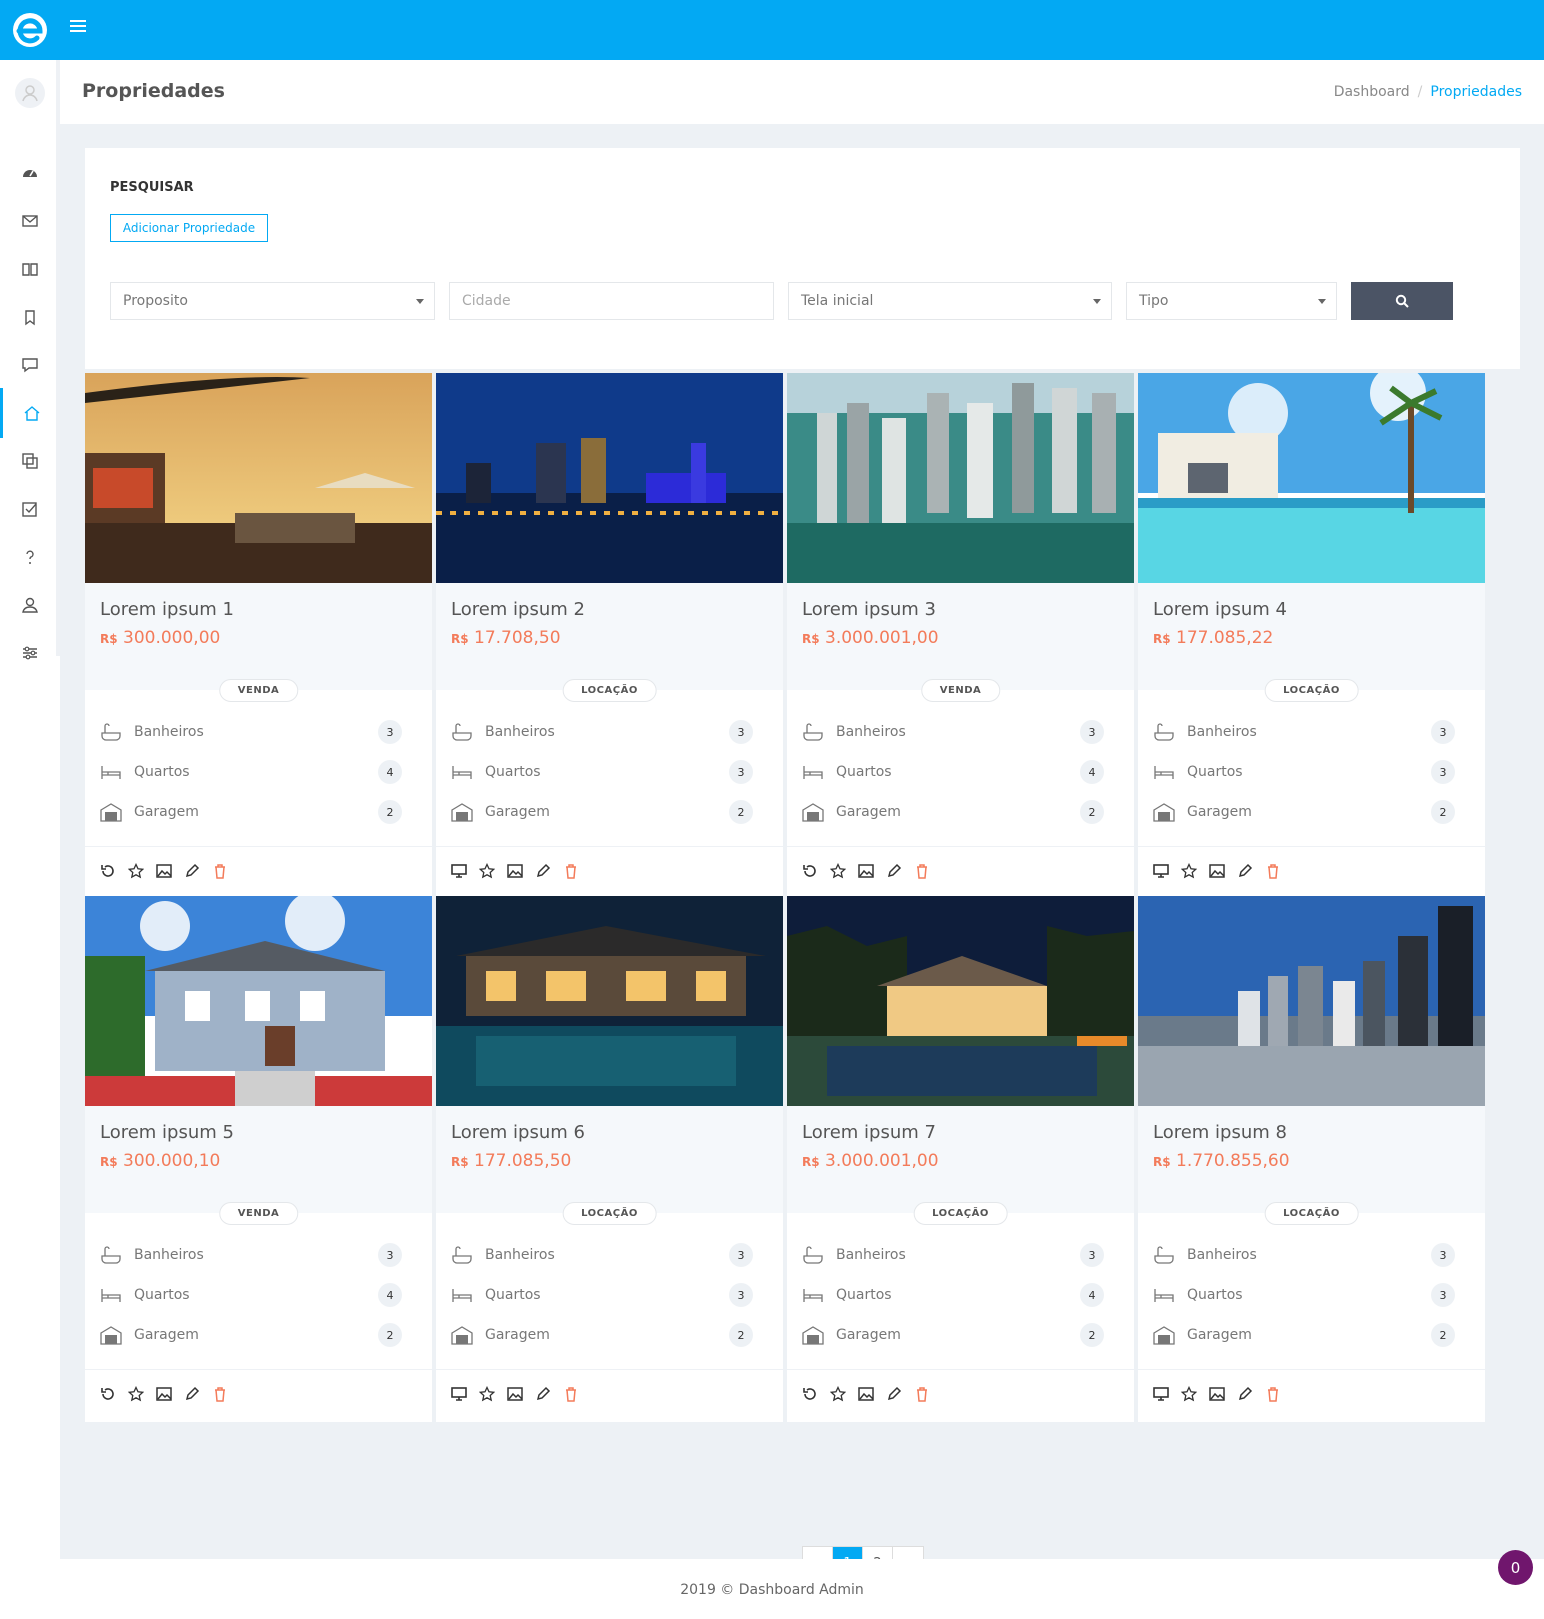 Image resolution: width=1544 pixels, height=1619 pixels. I want to click on feature-label: Garagem, so click(1219, 812).